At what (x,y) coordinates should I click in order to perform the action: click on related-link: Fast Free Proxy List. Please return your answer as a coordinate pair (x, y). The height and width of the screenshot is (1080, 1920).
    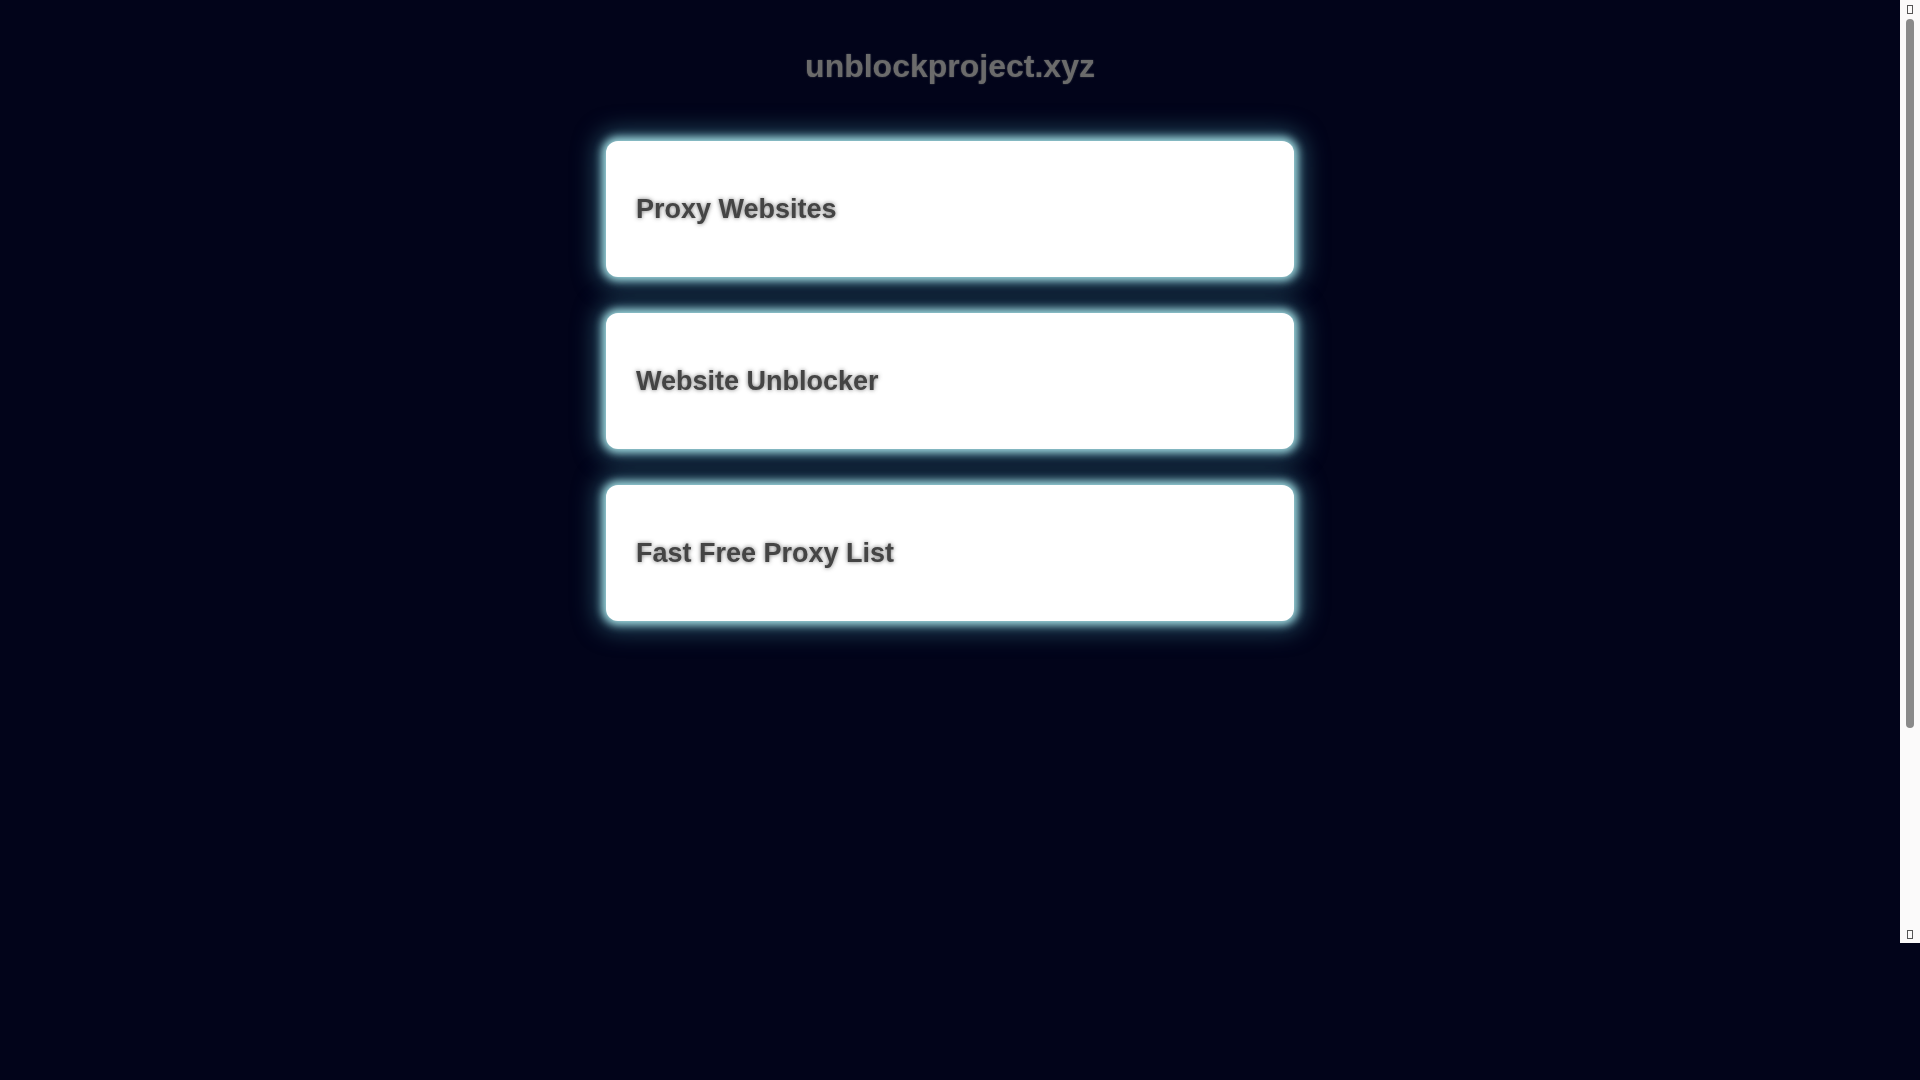
    Looking at the image, I should click on (950, 553).